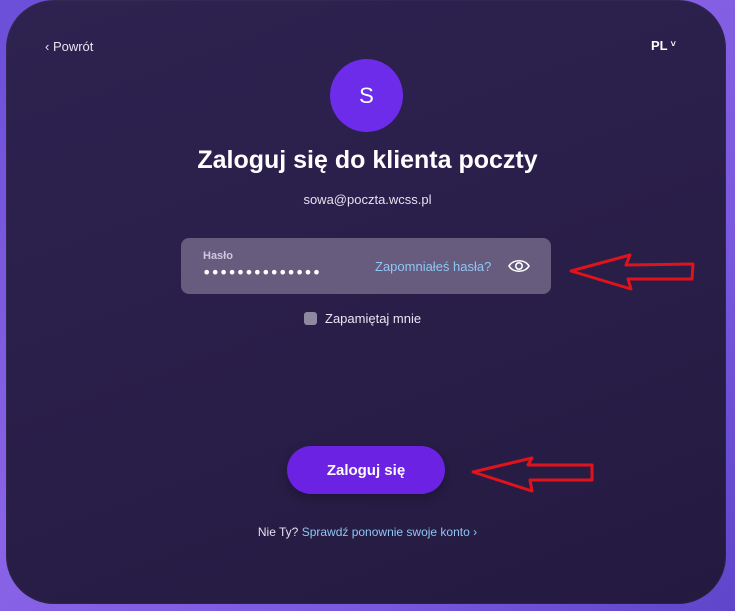  I want to click on eye-icon, so click(519, 266).